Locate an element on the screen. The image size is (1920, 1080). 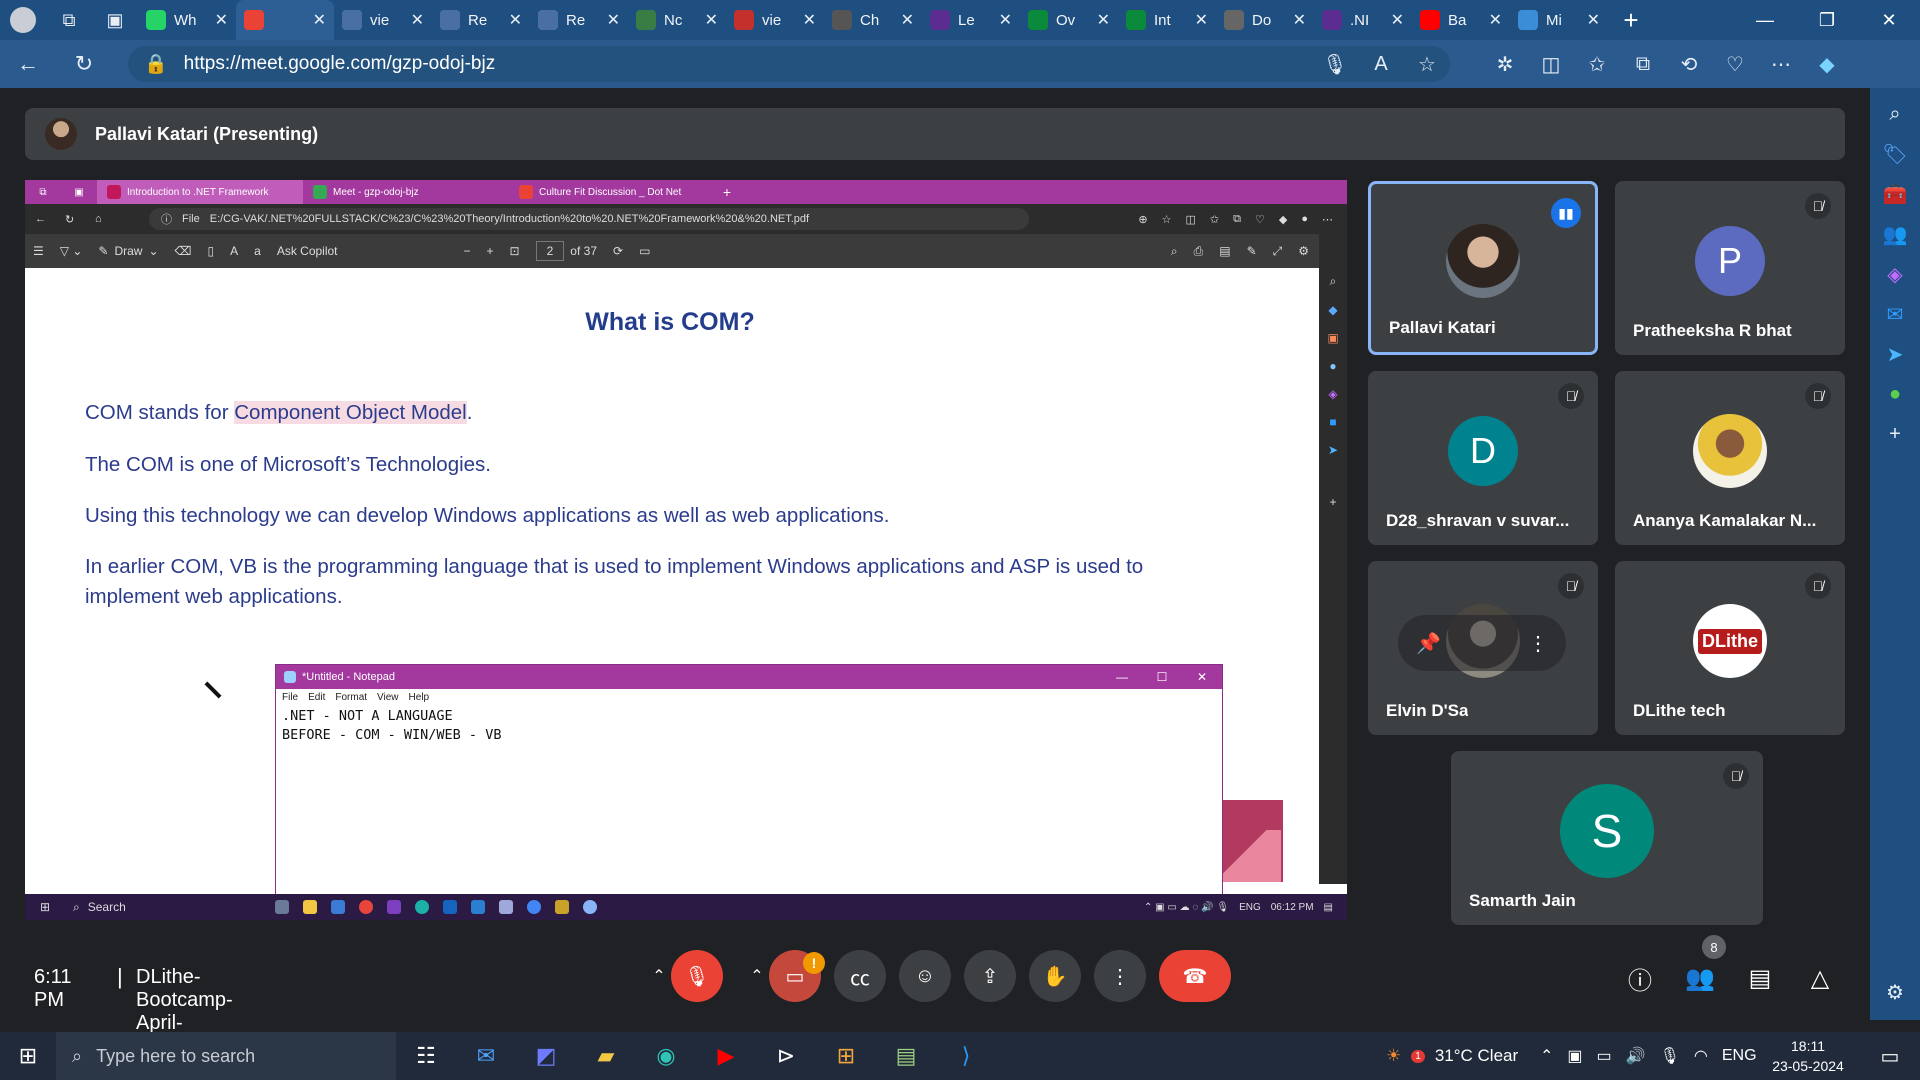
audio-options-caret: ⌃ is located at coordinates (659, 976).